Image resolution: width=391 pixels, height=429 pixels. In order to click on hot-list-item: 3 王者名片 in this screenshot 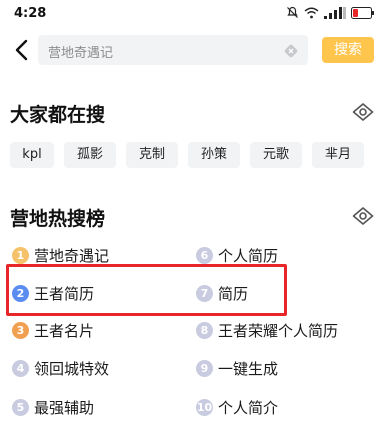, I will do `click(53, 330)`.